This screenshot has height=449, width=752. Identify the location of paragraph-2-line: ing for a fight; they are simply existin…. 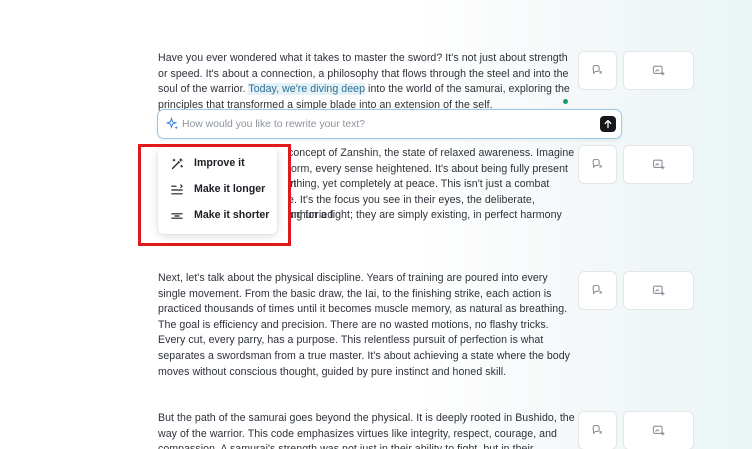
(425, 215).